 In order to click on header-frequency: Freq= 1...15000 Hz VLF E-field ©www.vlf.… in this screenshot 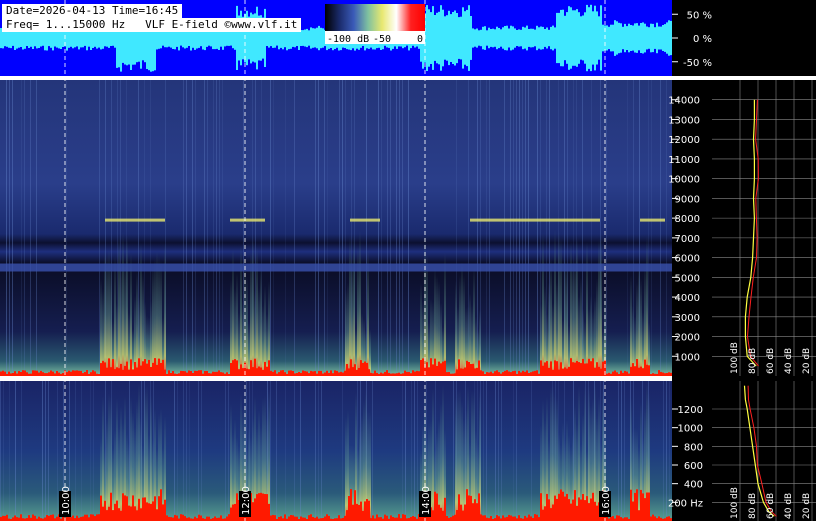, I will do `click(152, 25)`.